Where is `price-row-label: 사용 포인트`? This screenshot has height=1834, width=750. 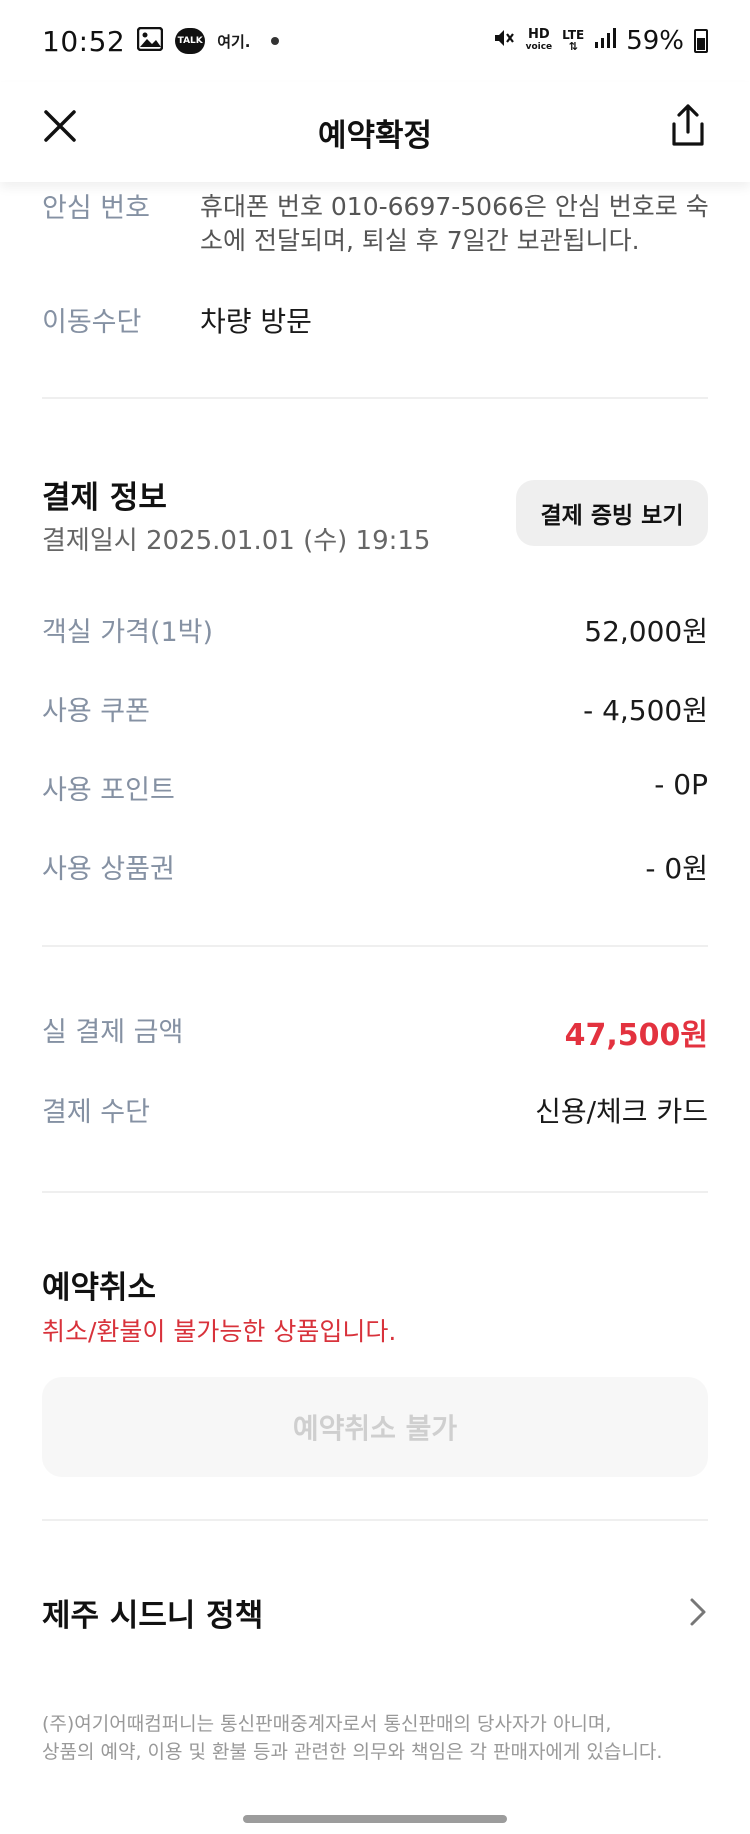 price-row-label: 사용 포인트 is located at coordinates (108, 790).